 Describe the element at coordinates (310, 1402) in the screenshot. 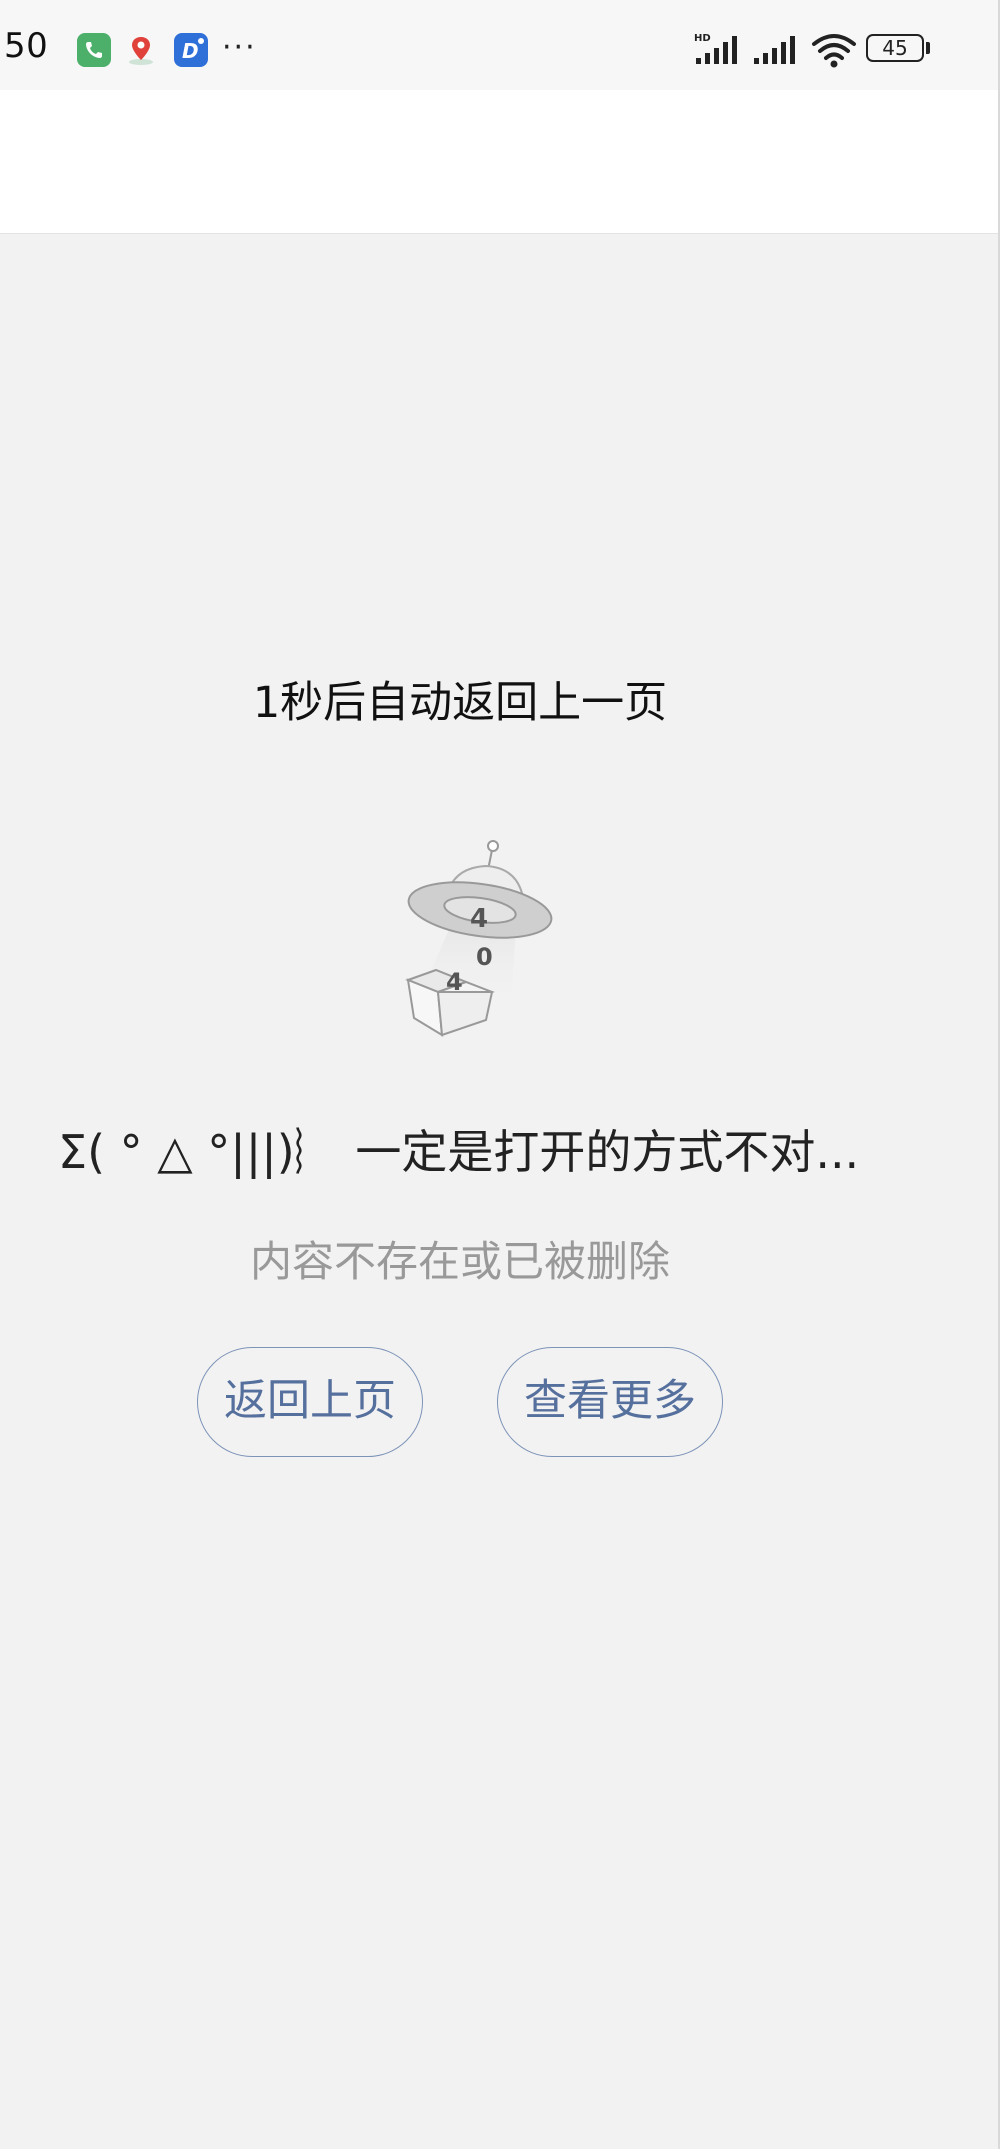

I see `back-to-previous-button: 返回上页` at that location.